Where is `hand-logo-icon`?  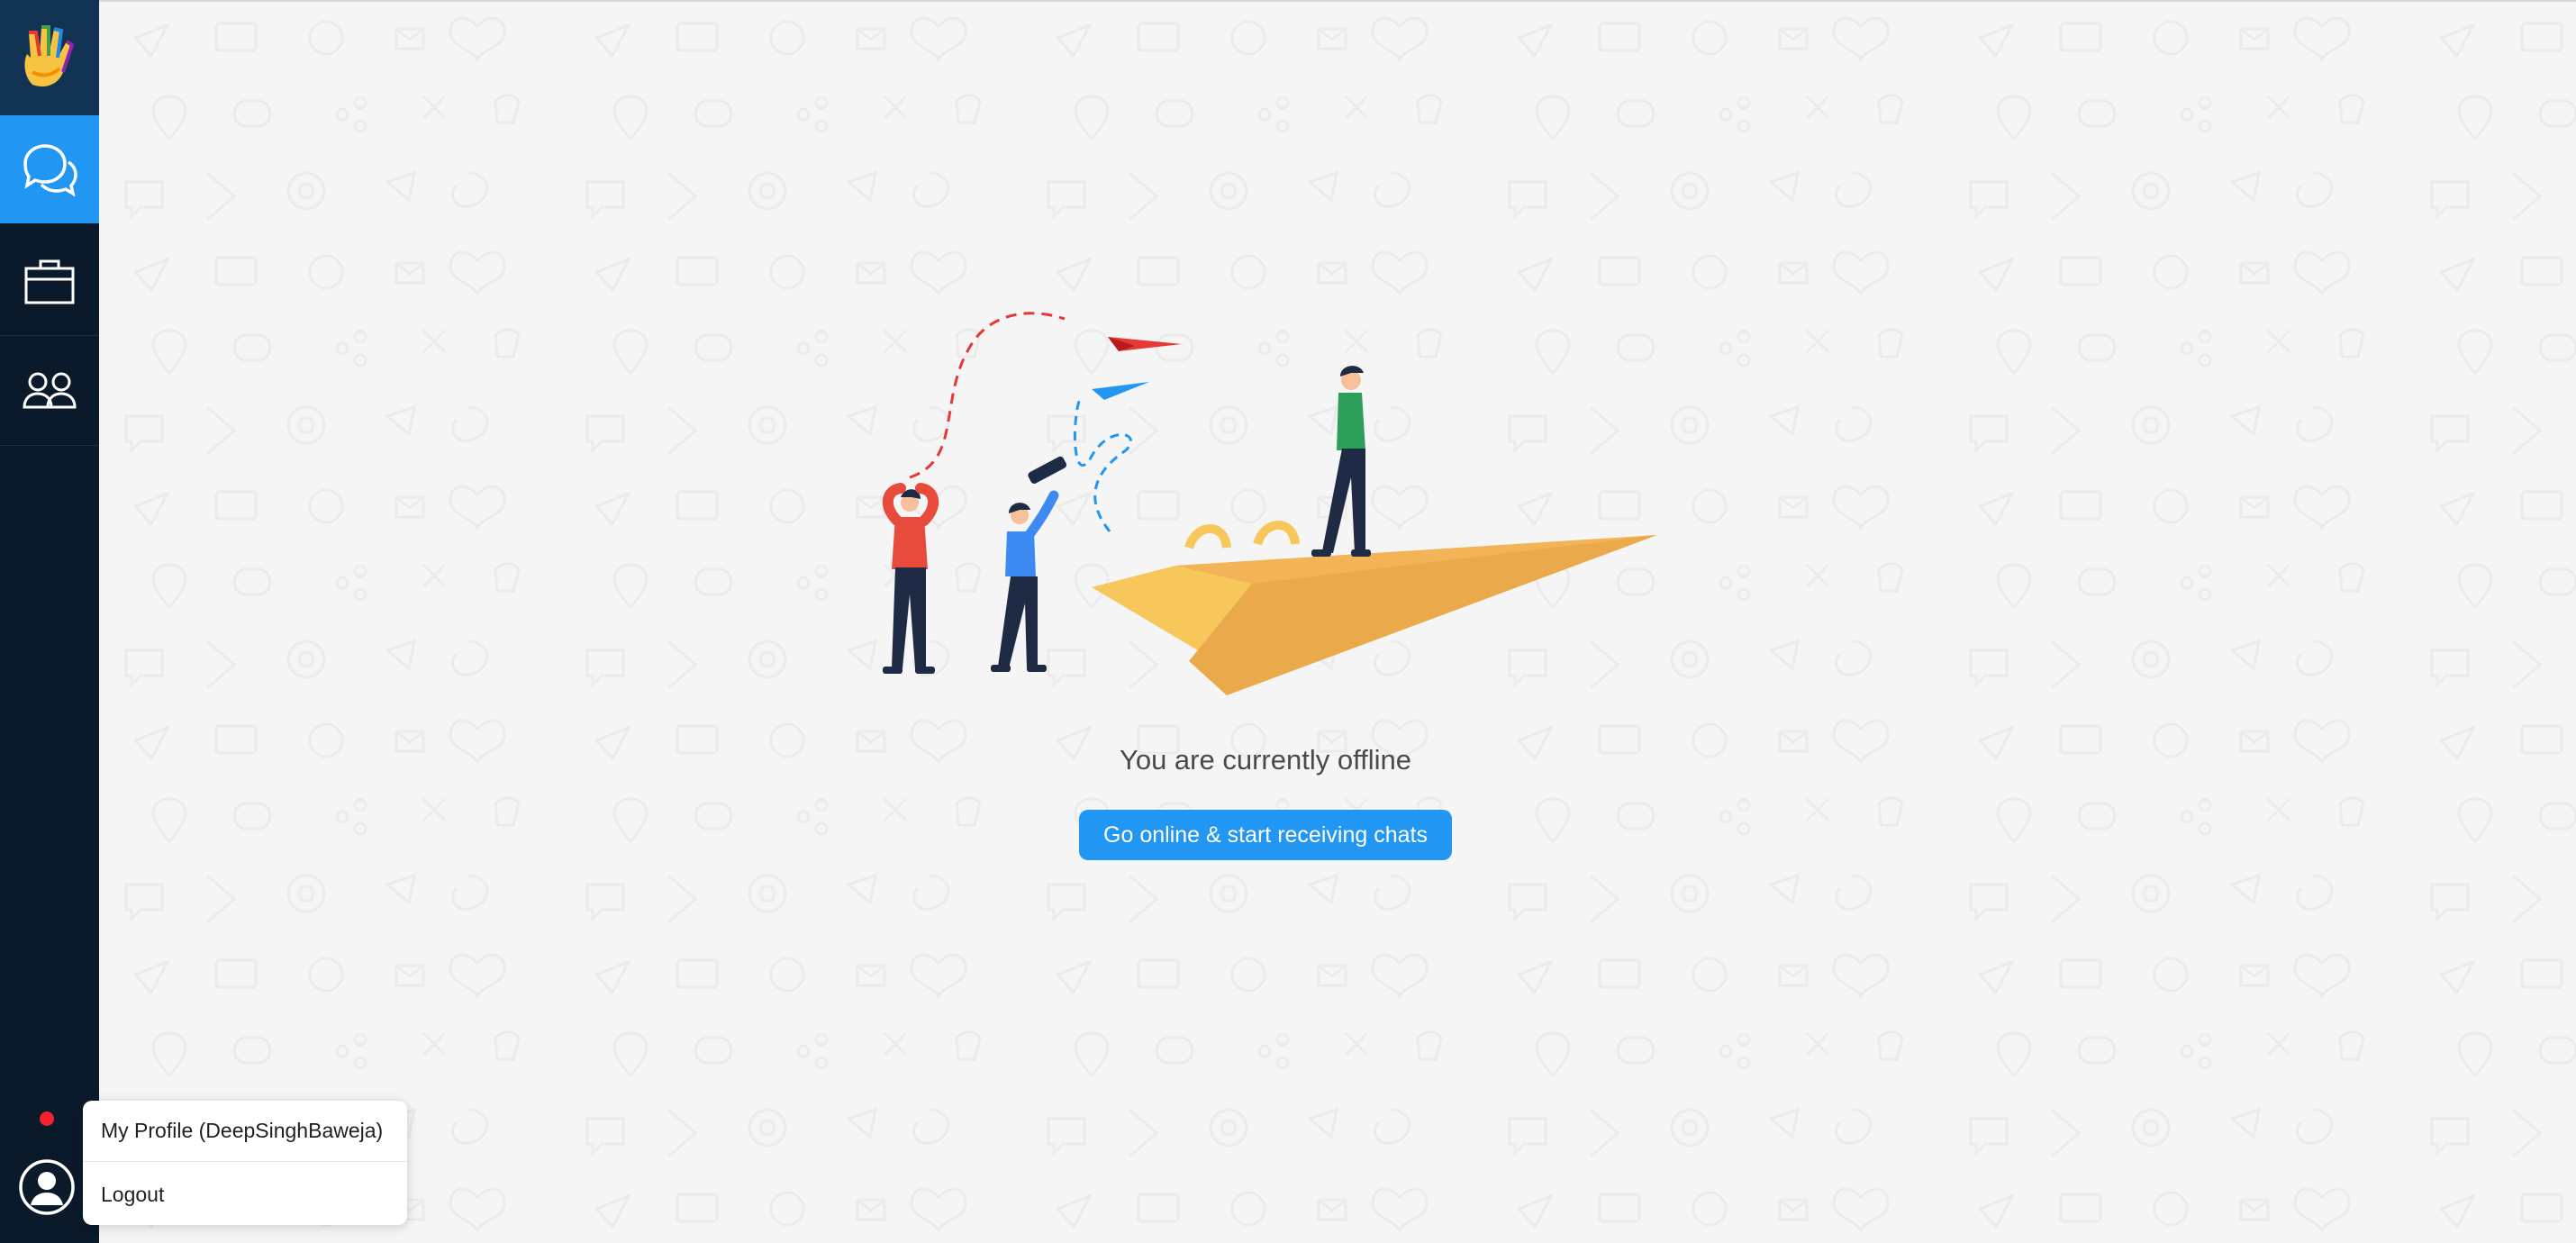 hand-logo-icon is located at coordinates (49, 56).